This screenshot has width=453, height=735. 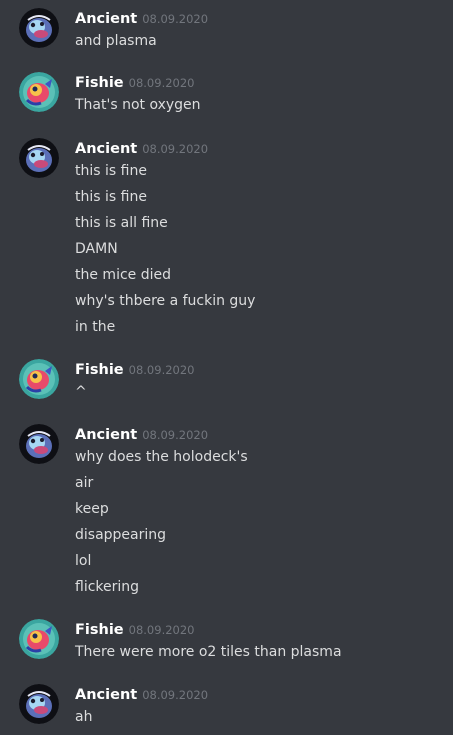 I want to click on message-text: and plasma, so click(x=116, y=41).